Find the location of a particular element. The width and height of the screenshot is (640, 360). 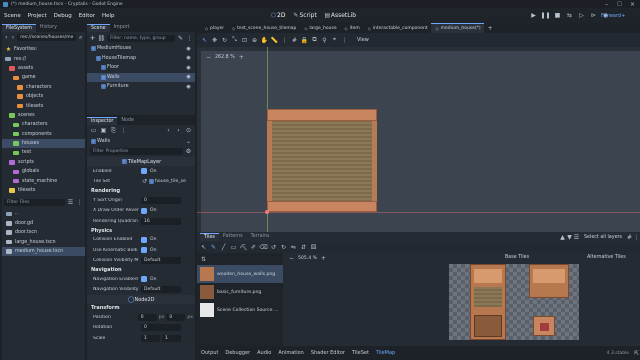

file-item: door.gd is located at coordinates (43, 223).